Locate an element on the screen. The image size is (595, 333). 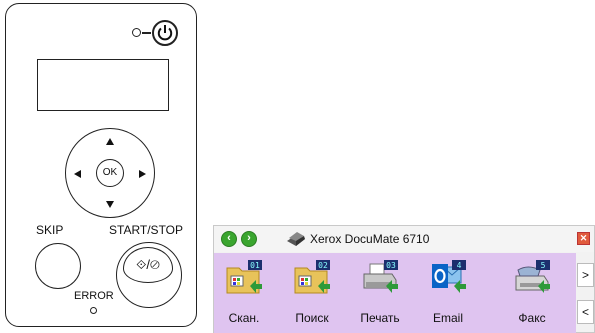
button-label: Печать is located at coordinates (380, 318).